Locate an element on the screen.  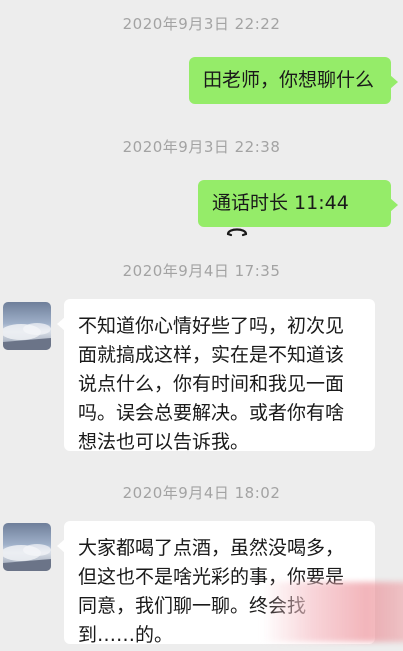
call-duration-label: 通话时长 11:44 is located at coordinates (280, 203).